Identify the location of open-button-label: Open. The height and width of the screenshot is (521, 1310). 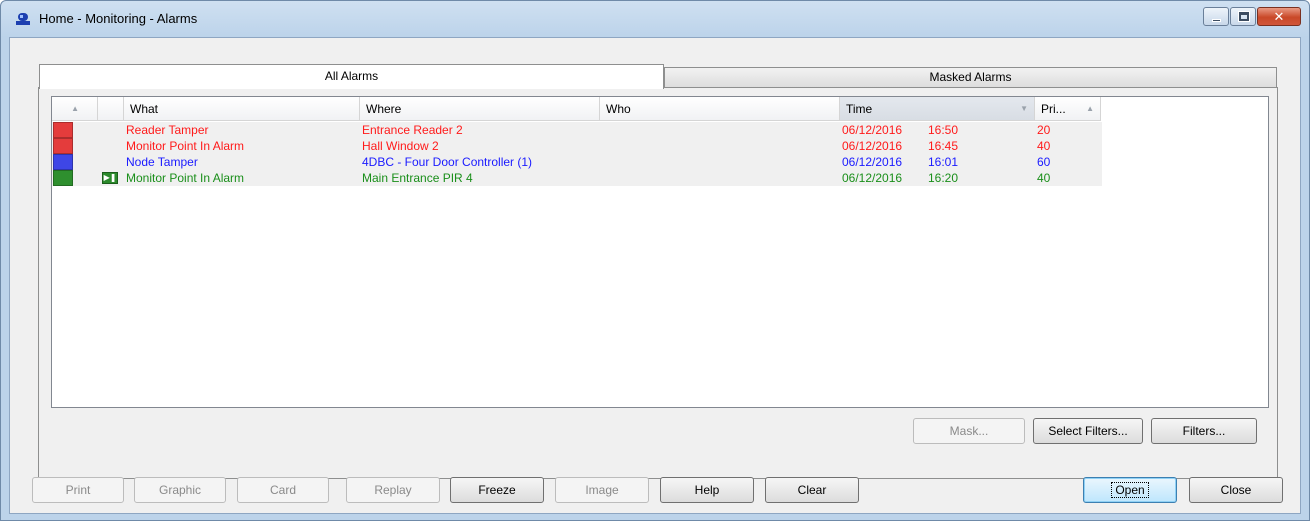
(1130, 490).